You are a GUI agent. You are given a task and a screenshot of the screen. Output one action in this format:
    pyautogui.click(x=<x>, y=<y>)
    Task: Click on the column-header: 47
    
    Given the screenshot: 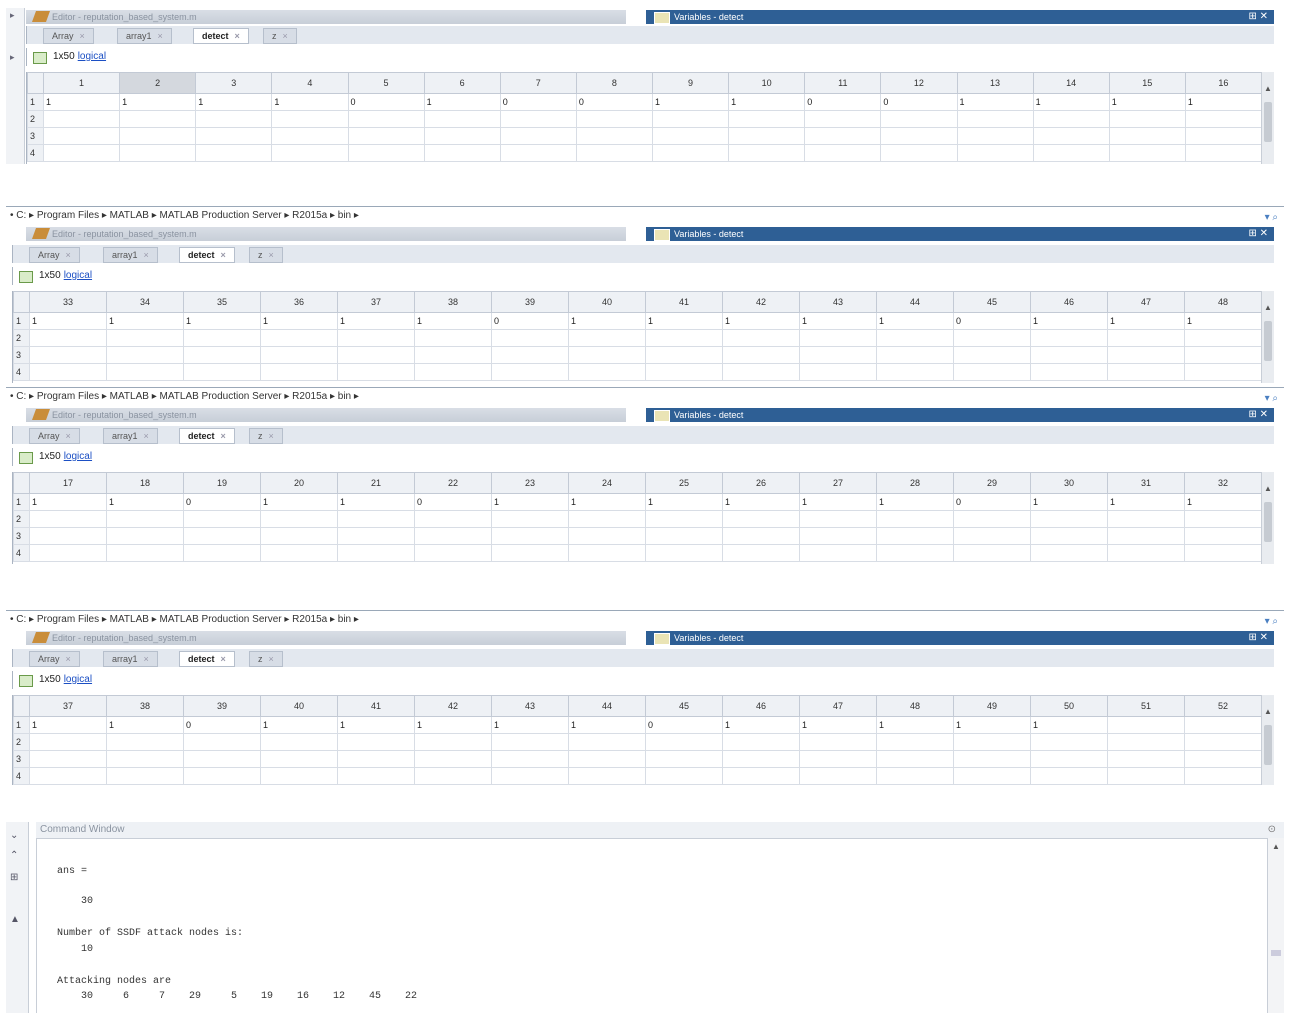 What is the action you would take?
    pyautogui.click(x=1146, y=302)
    